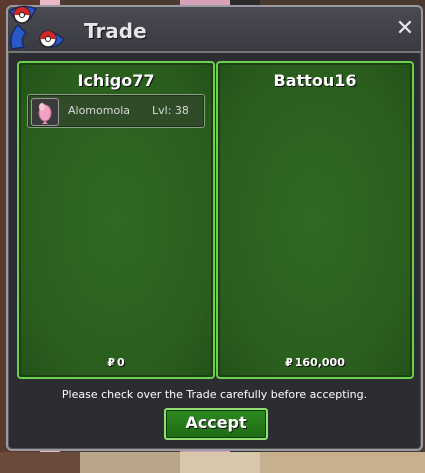  I want to click on pokeball-logo-icon, so click(37, 27).